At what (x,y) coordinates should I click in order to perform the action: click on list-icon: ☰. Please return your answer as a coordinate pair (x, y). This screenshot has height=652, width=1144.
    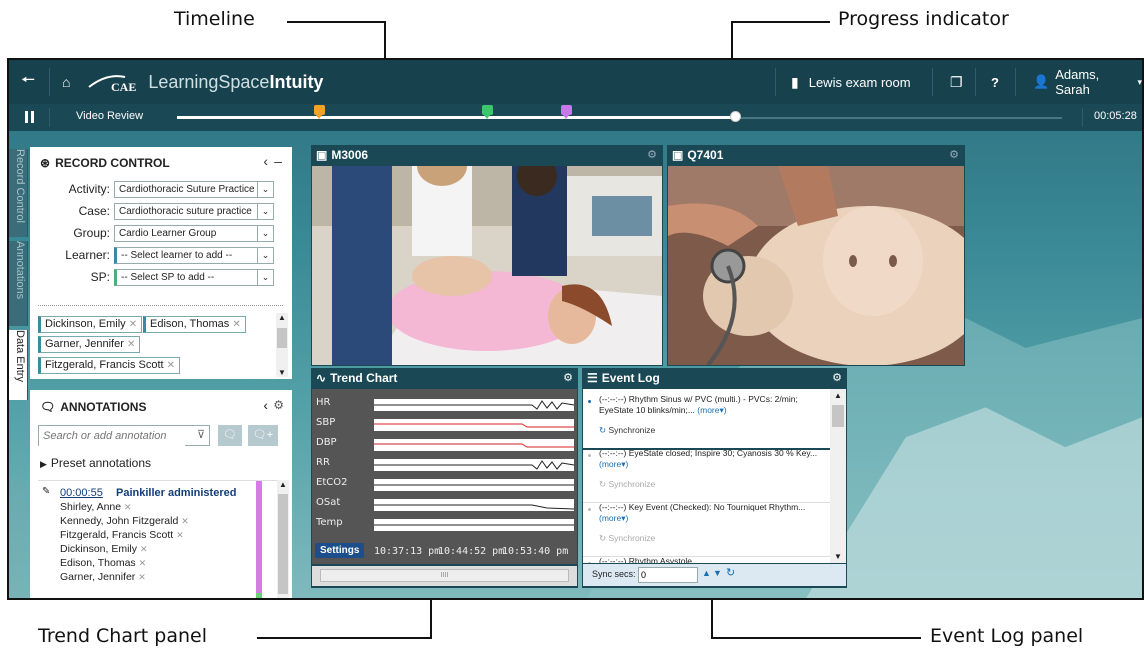
    Looking at the image, I should click on (592, 378).